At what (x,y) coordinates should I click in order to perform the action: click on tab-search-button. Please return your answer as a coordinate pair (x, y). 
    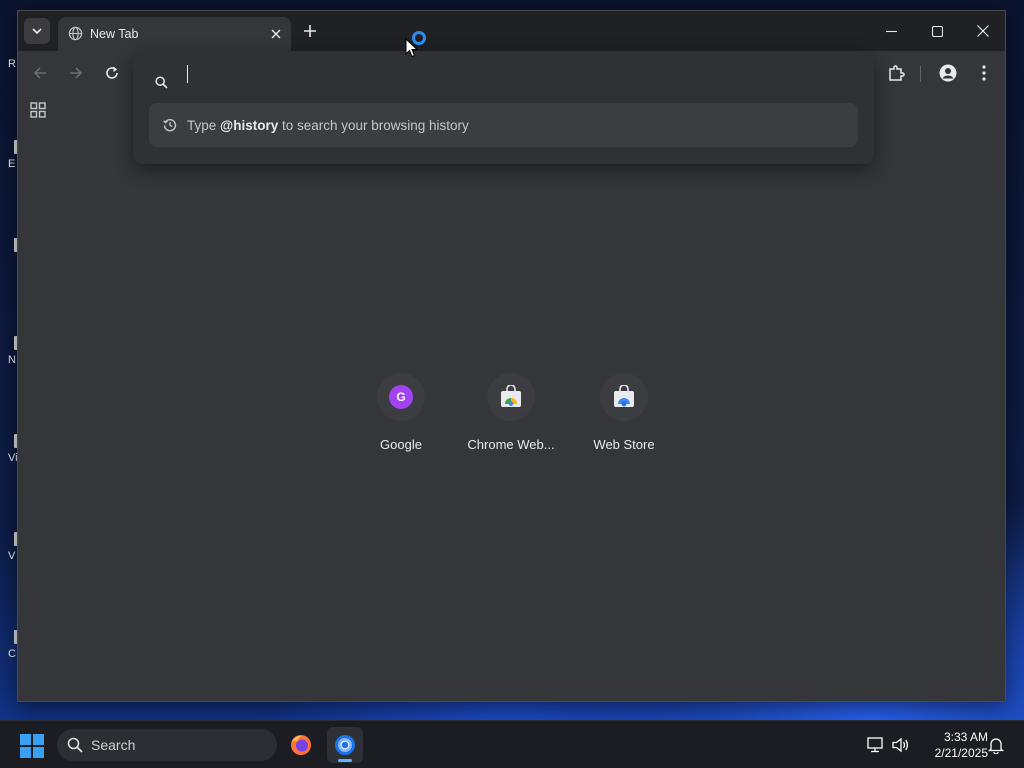
    Looking at the image, I should click on (37, 31).